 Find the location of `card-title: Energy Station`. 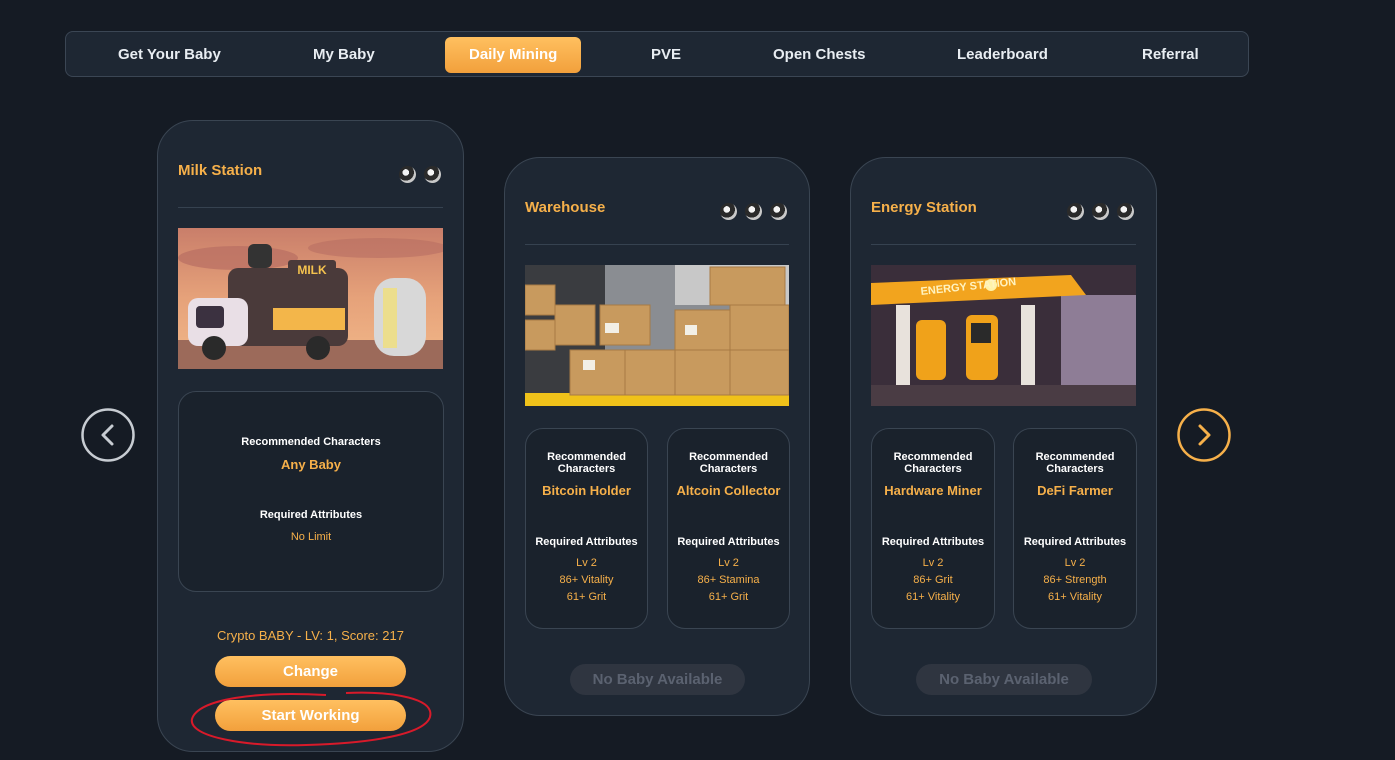

card-title: Energy Station is located at coordinates (924, 207).